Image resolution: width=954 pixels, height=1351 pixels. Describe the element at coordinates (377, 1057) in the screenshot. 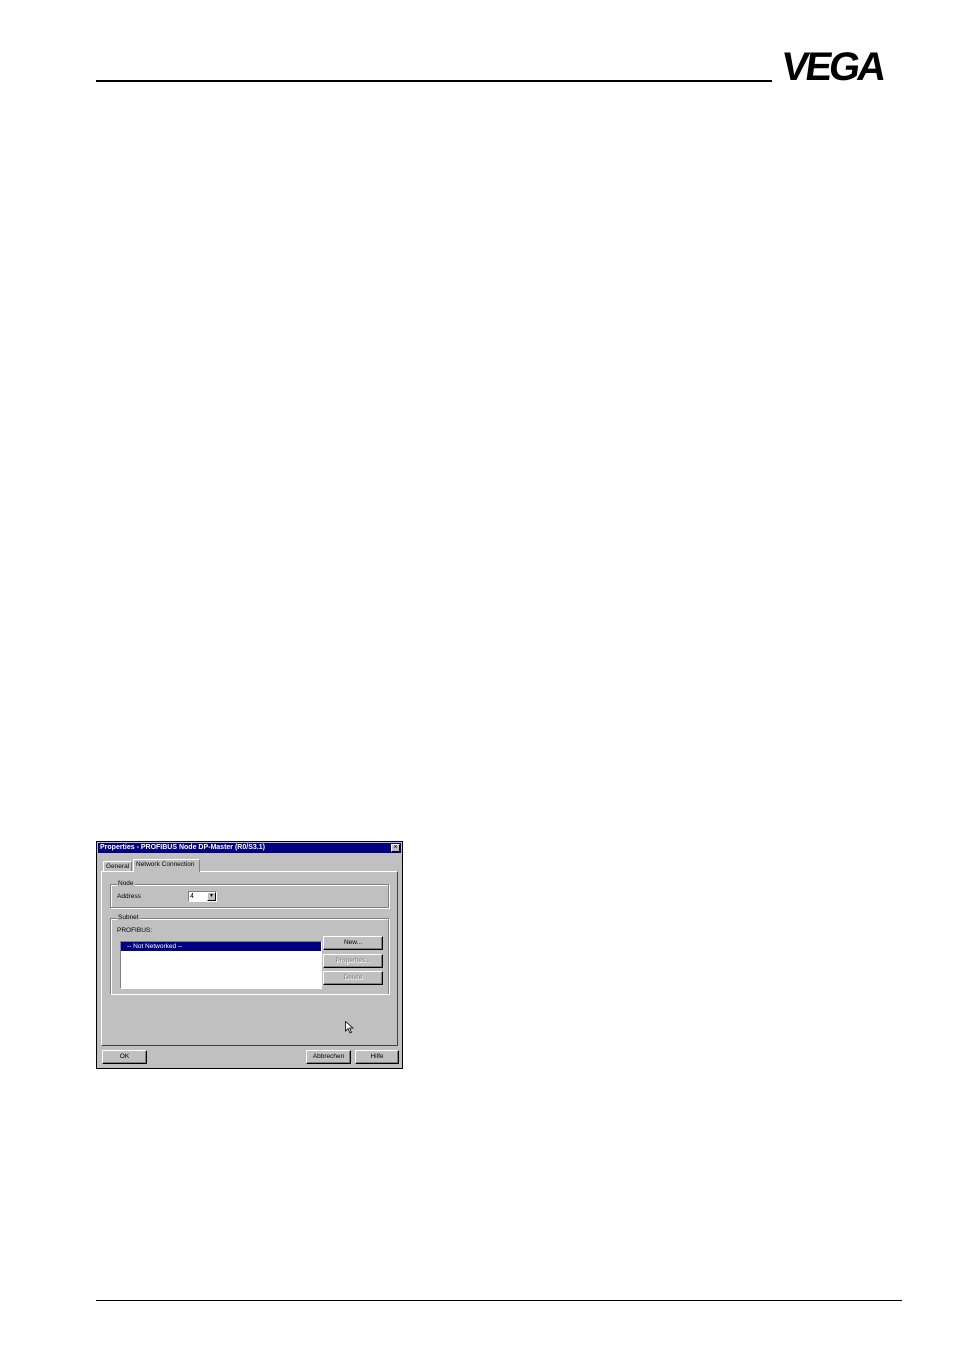

I see `help-button: Hilfe` at that location.